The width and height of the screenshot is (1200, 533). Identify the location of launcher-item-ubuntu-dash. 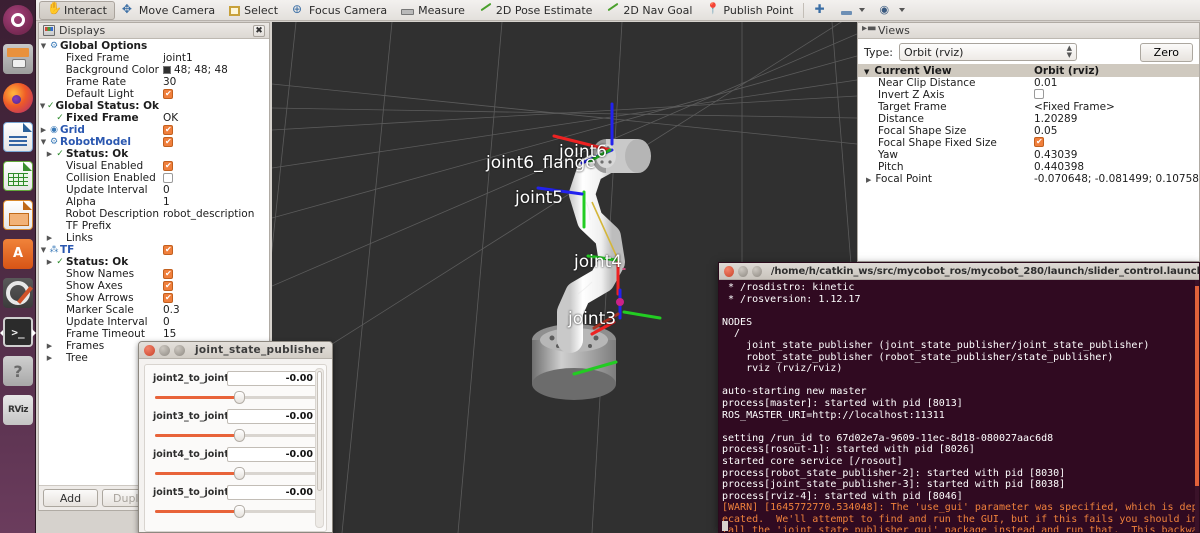
(18, 20).